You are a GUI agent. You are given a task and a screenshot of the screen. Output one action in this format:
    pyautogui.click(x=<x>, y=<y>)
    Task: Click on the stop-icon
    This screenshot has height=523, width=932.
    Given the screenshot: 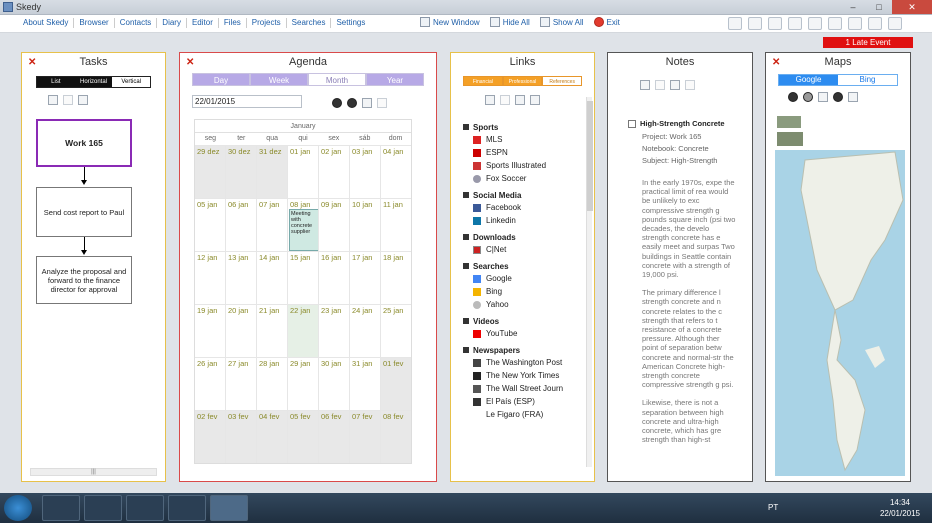 What is the action you would take?
    pyautogui.click(x=838, y=97)
    